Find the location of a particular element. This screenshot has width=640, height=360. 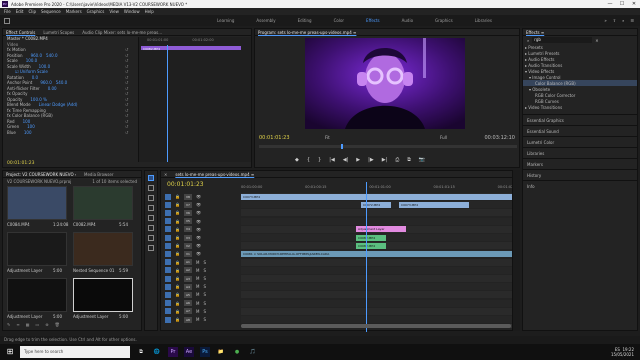

quick-export-icon: ⇪ is located at coordinates (614, 20).